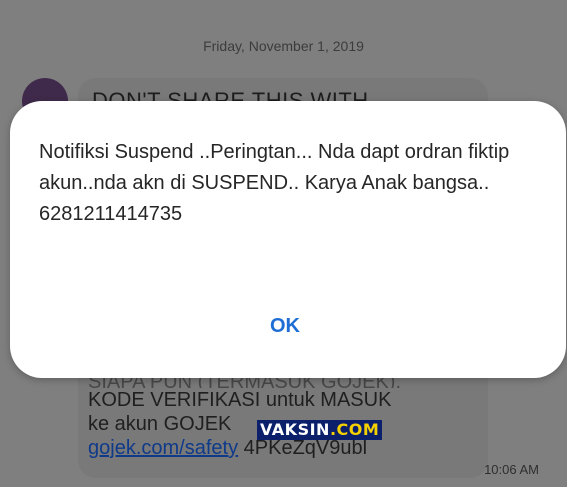 This screenshot has height=487, width=567. What do you see at coordinates (511, 469) in the screenshot?
I see `message-timestamp: 10:06 AM` at bounding box center [511, 469].